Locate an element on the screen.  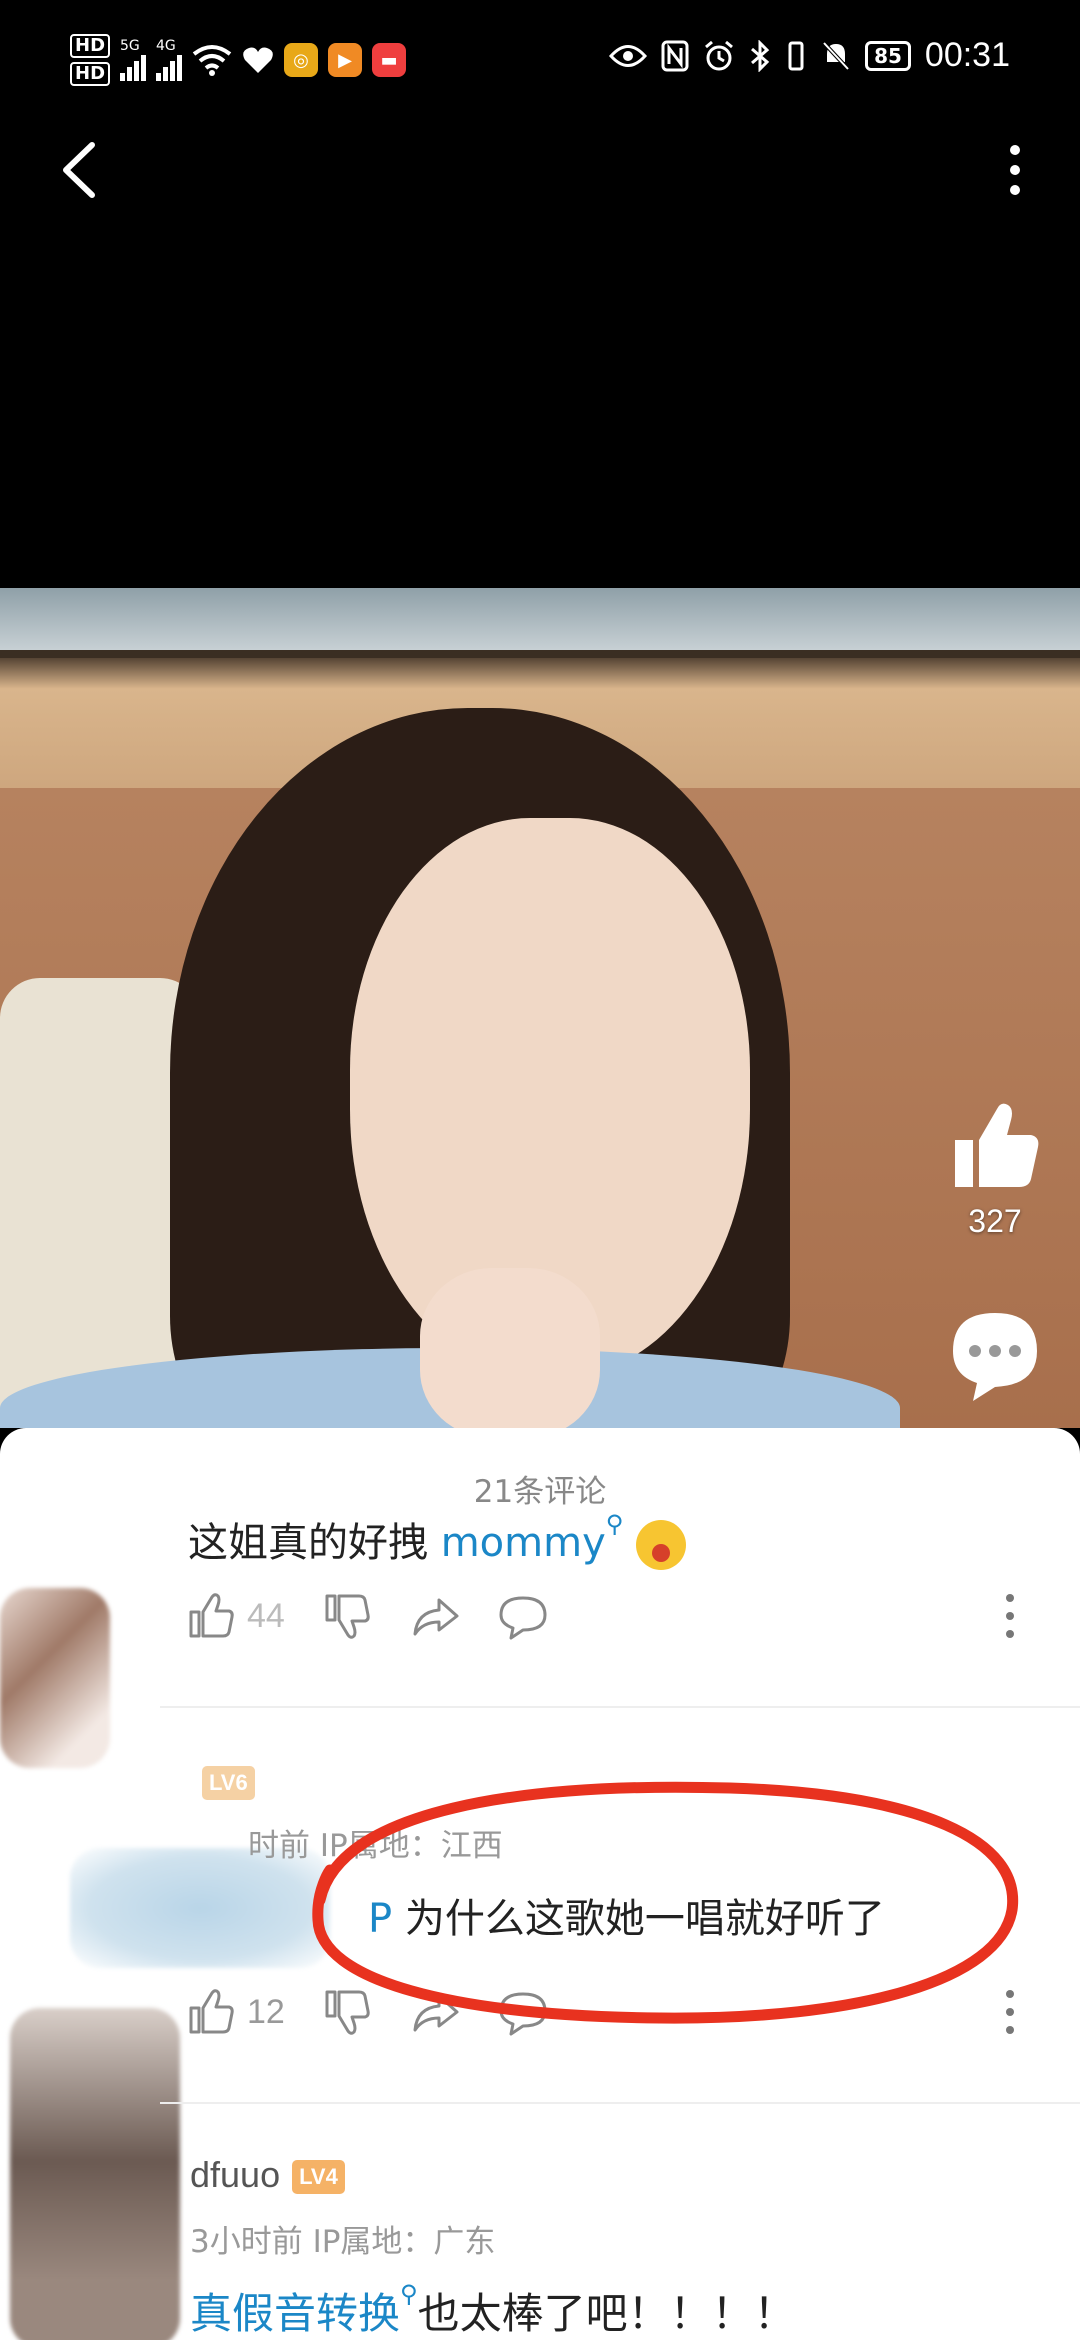
comment-ip-location: IP属地：广东 is located at coordinates (404, 2242).